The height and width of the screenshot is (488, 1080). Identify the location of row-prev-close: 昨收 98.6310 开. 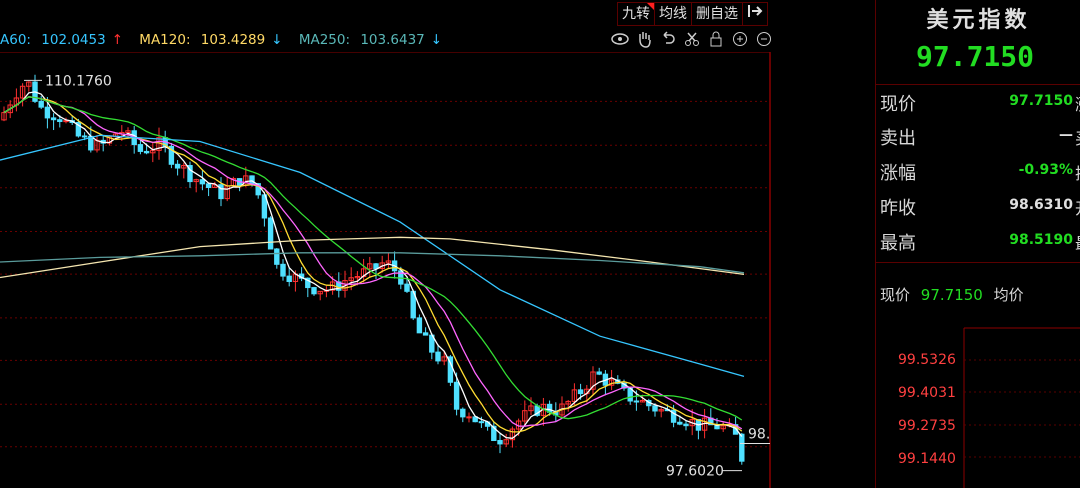
(980, 208).